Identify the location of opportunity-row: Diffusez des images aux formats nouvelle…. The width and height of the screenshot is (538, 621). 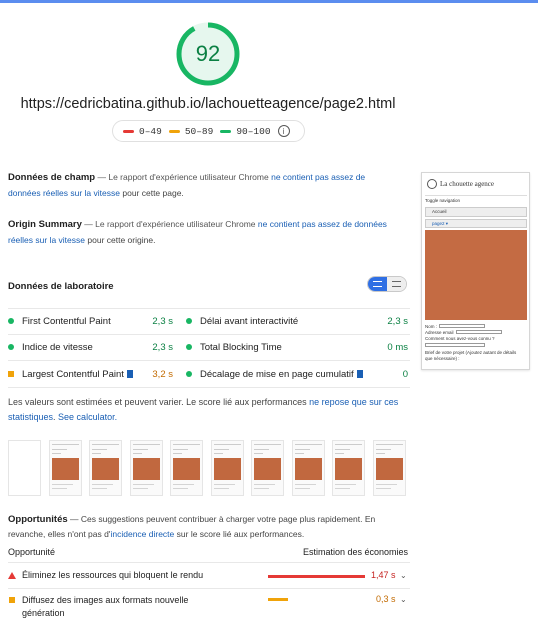
(208, 607).